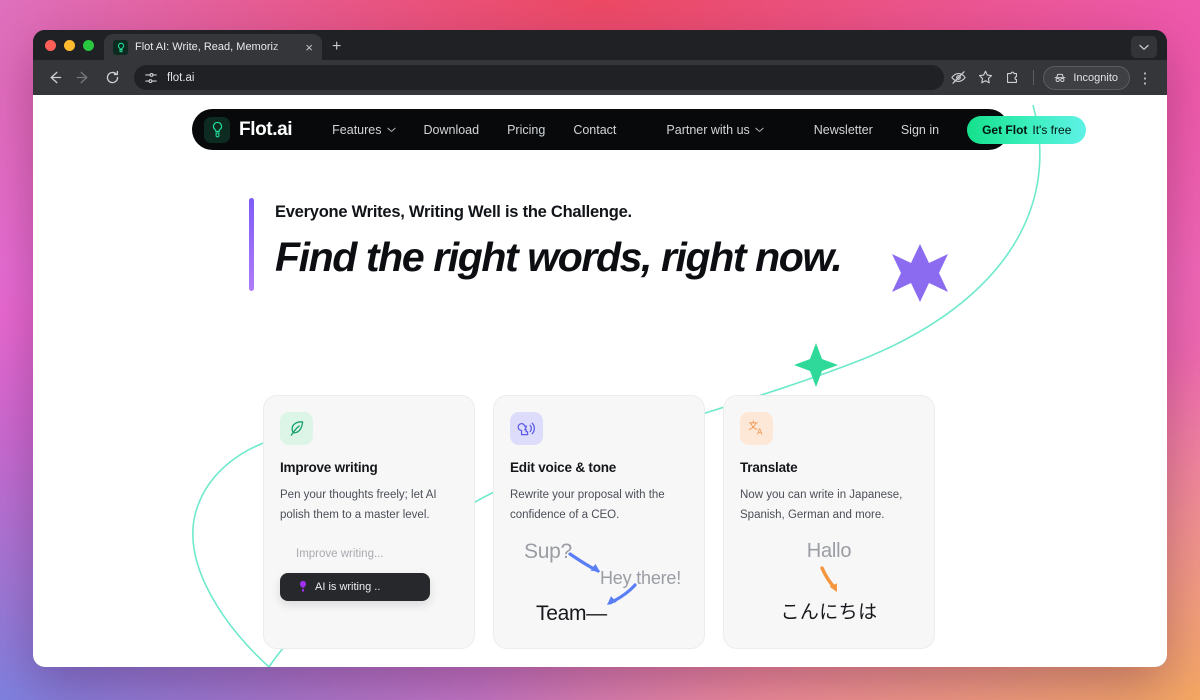  I want to click on translate-source-text: Hallo, so click(829, 550).